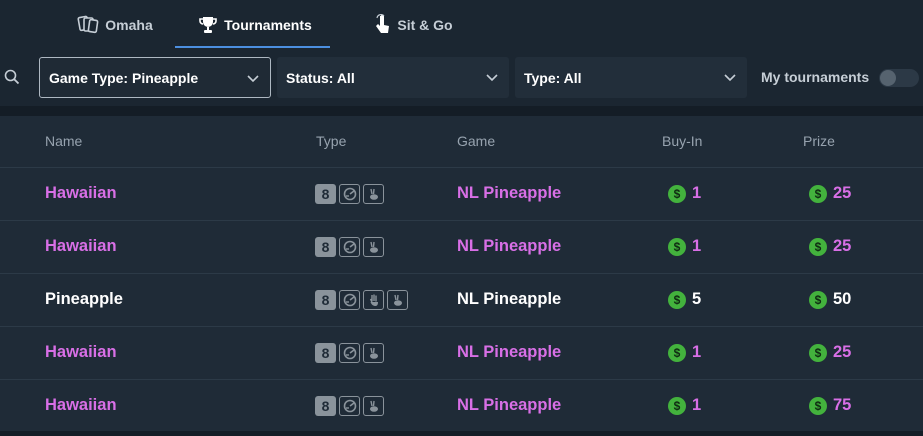 This screenshot has height=436, width=923. I want to click on tab-sit-and-go: Sit & Go, so click(413, 25).